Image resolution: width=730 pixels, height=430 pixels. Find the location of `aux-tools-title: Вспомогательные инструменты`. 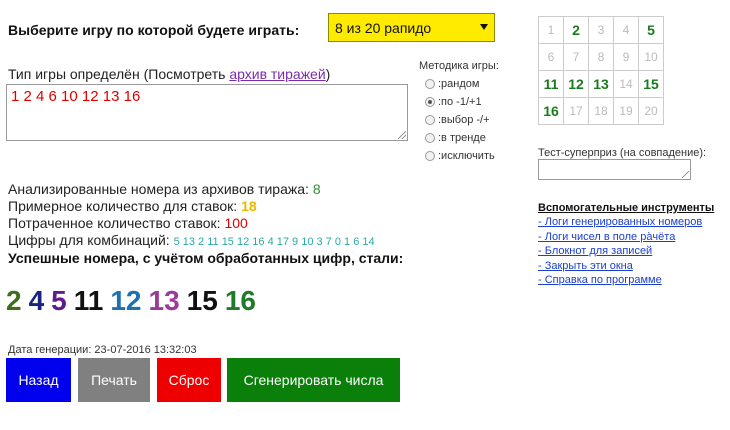

aux-tools-title: Вспомогательные инструменты is located at coordinates (626, 208).